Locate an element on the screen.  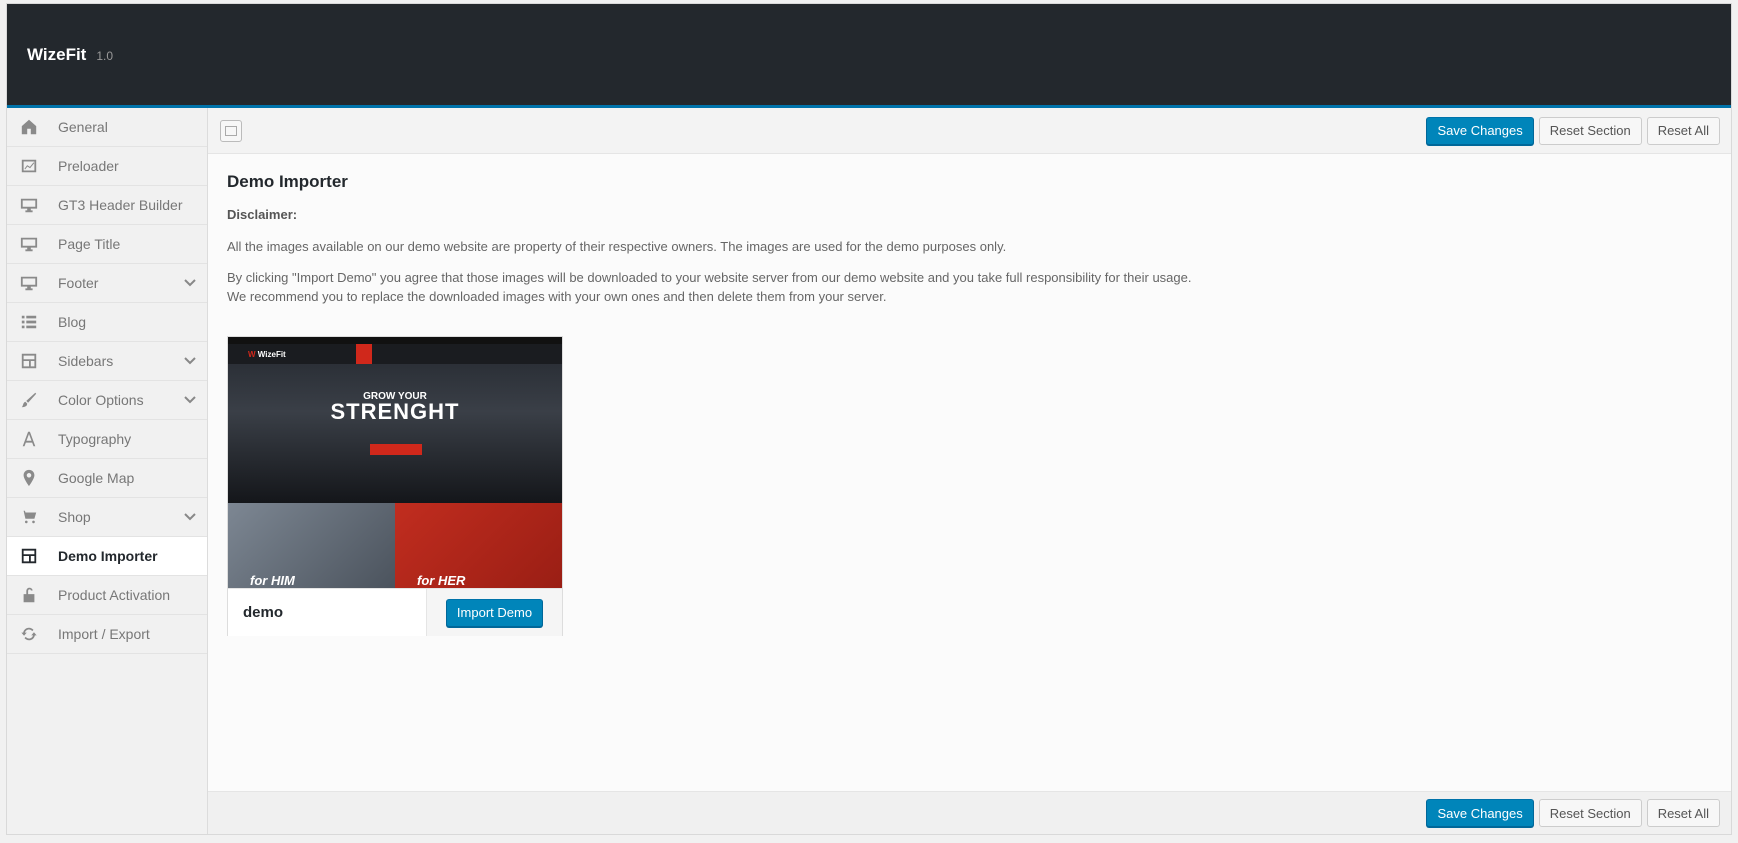
section-title: Demo Importer is located at coordinates (287, 181).